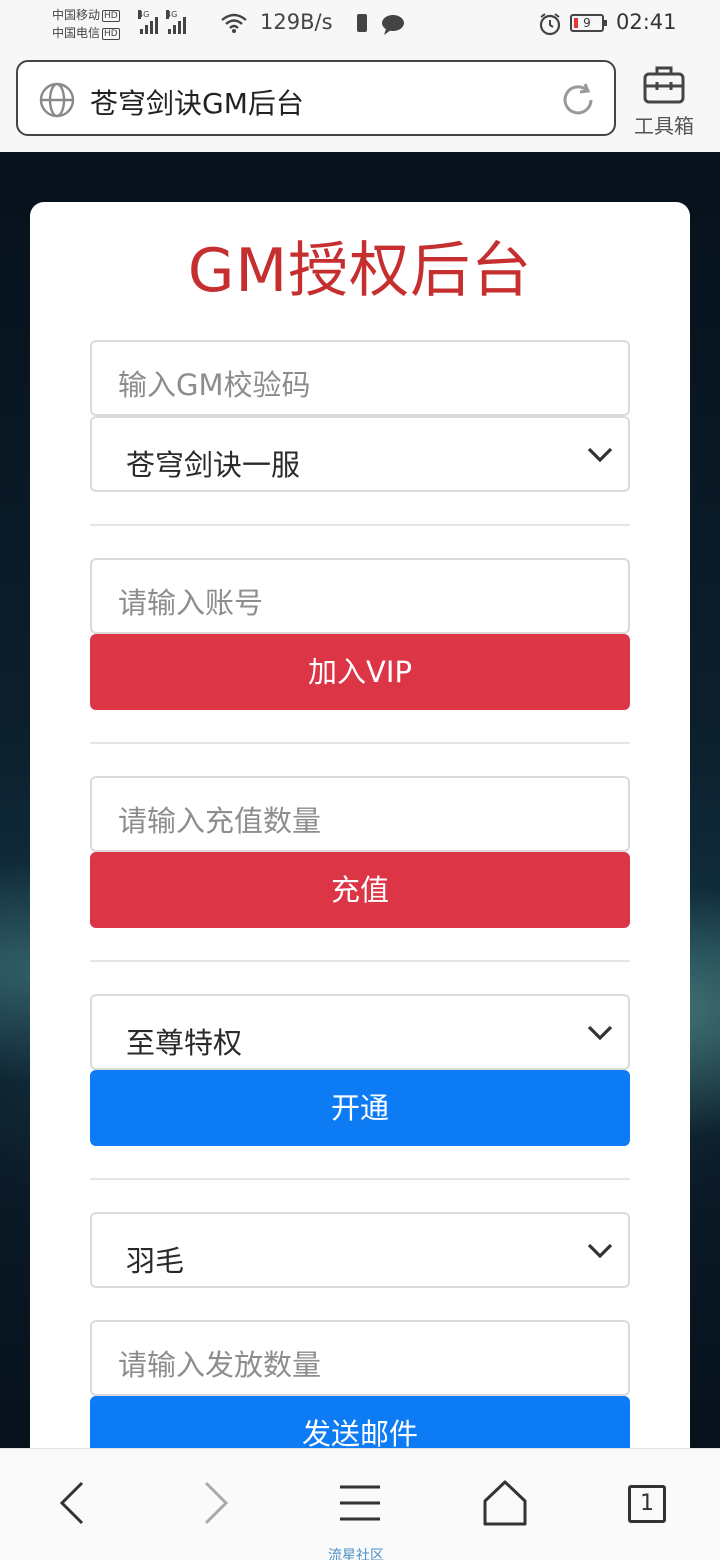 Image resolution: width=720 pixels, height=1560 pixels. What do you see at coordinates (220, 1365) in the screenshot?
I see `send-amount-placeholder: 请输入发放数量` at bounding box center [220, 1365].